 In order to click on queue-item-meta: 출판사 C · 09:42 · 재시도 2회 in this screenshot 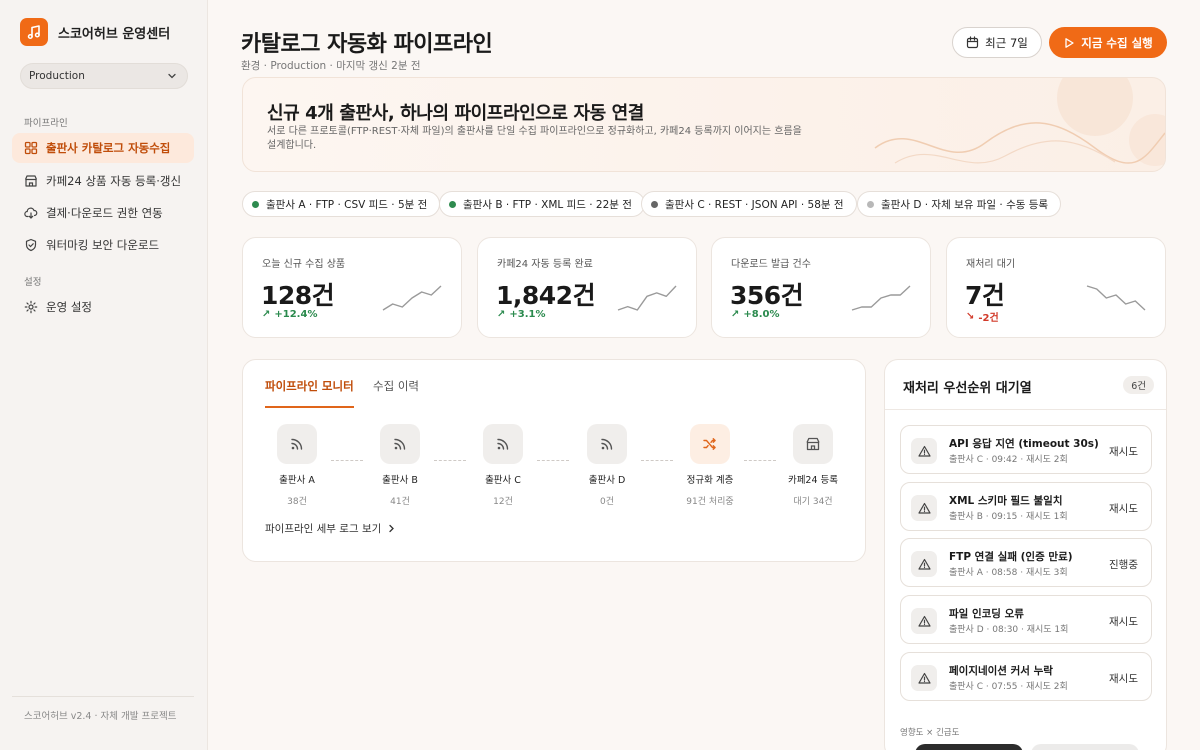, I will do `click(1008, 460)`.